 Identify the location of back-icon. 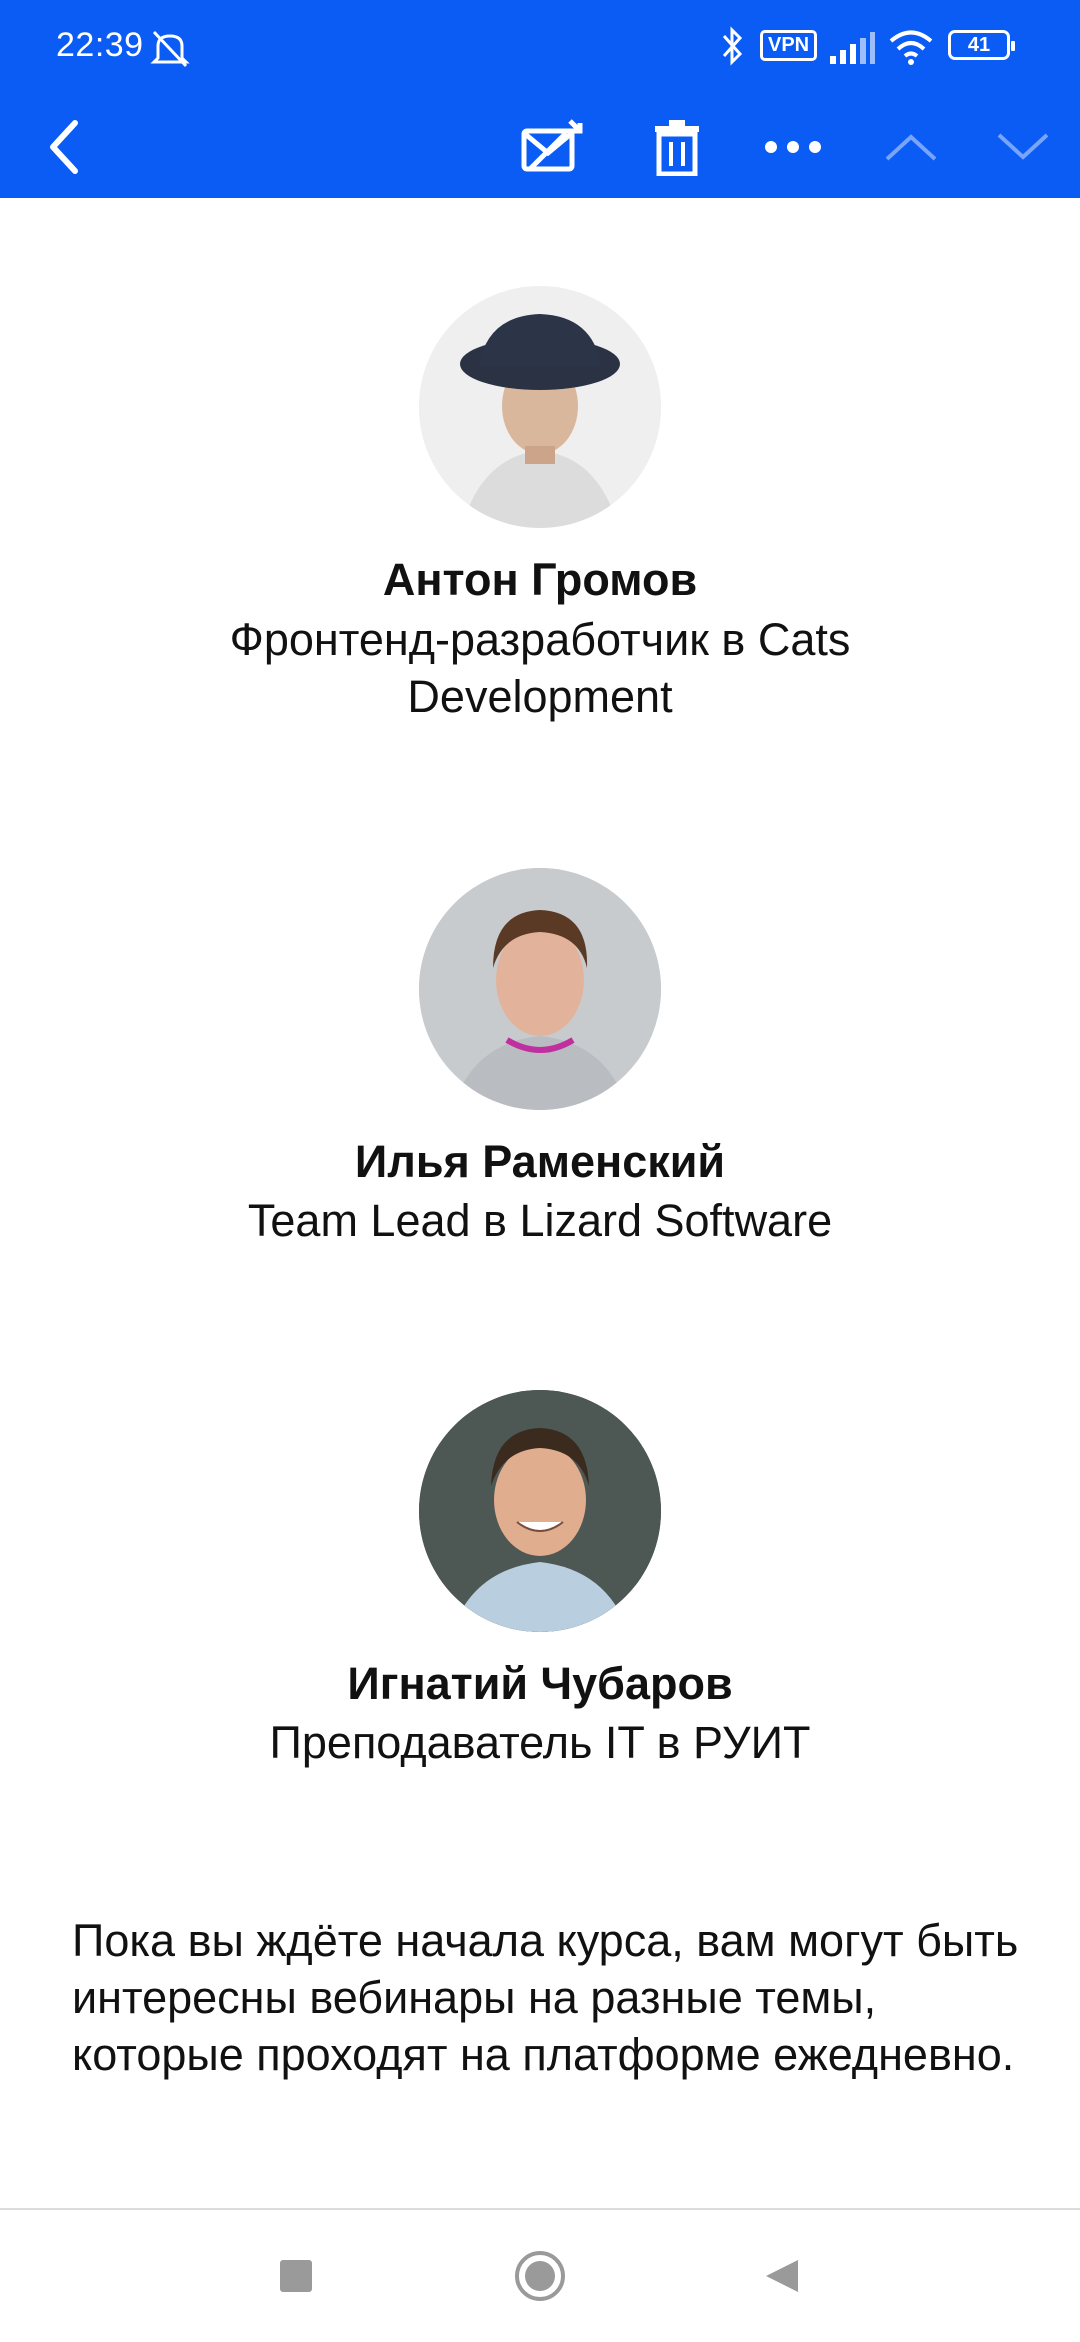
(64, 147).